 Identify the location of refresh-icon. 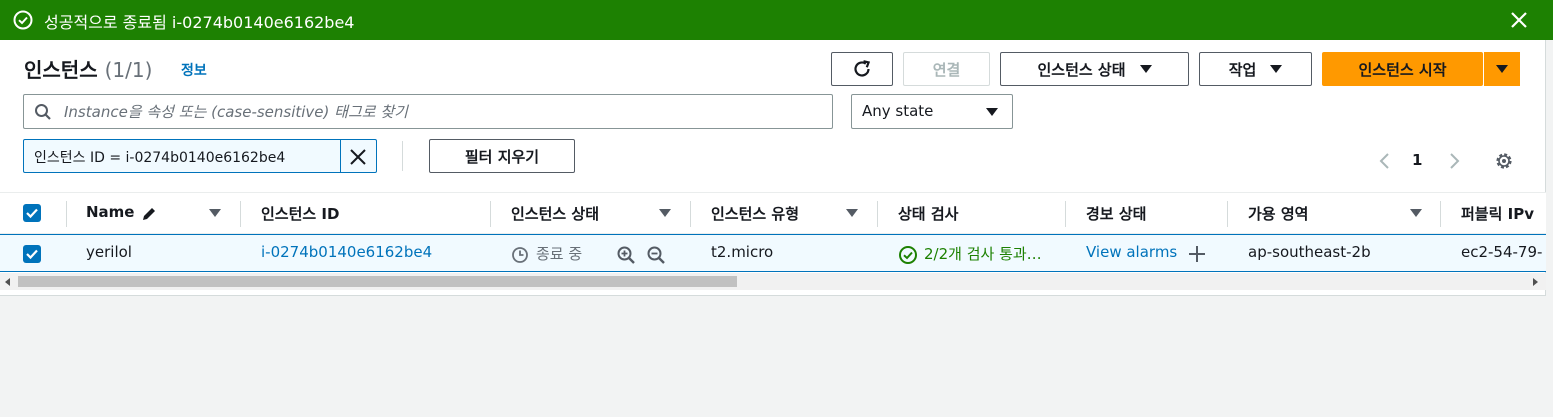
(862, 68).